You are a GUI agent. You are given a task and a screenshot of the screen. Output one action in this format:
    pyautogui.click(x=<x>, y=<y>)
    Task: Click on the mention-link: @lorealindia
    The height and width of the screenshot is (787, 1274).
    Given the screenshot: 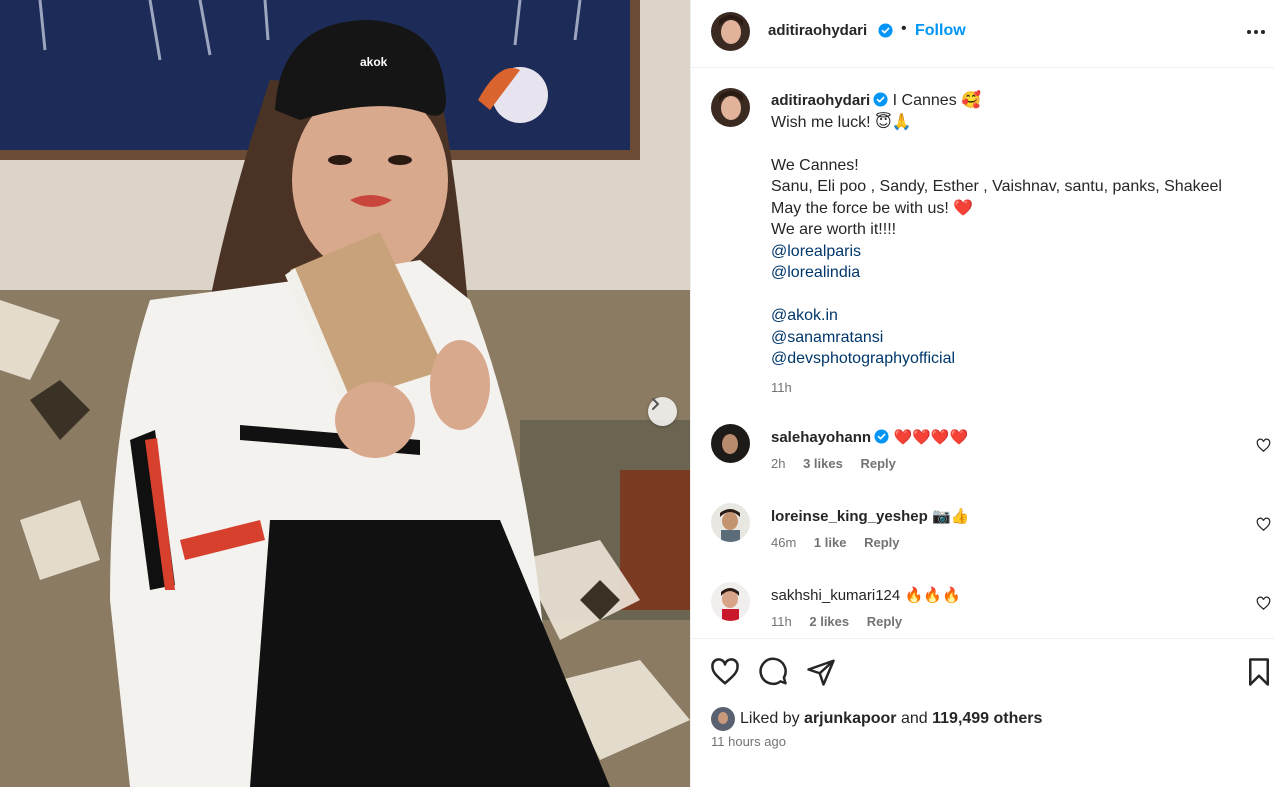 What is the action you would take?
    pyautogui.click(x=1016, y=273)
    